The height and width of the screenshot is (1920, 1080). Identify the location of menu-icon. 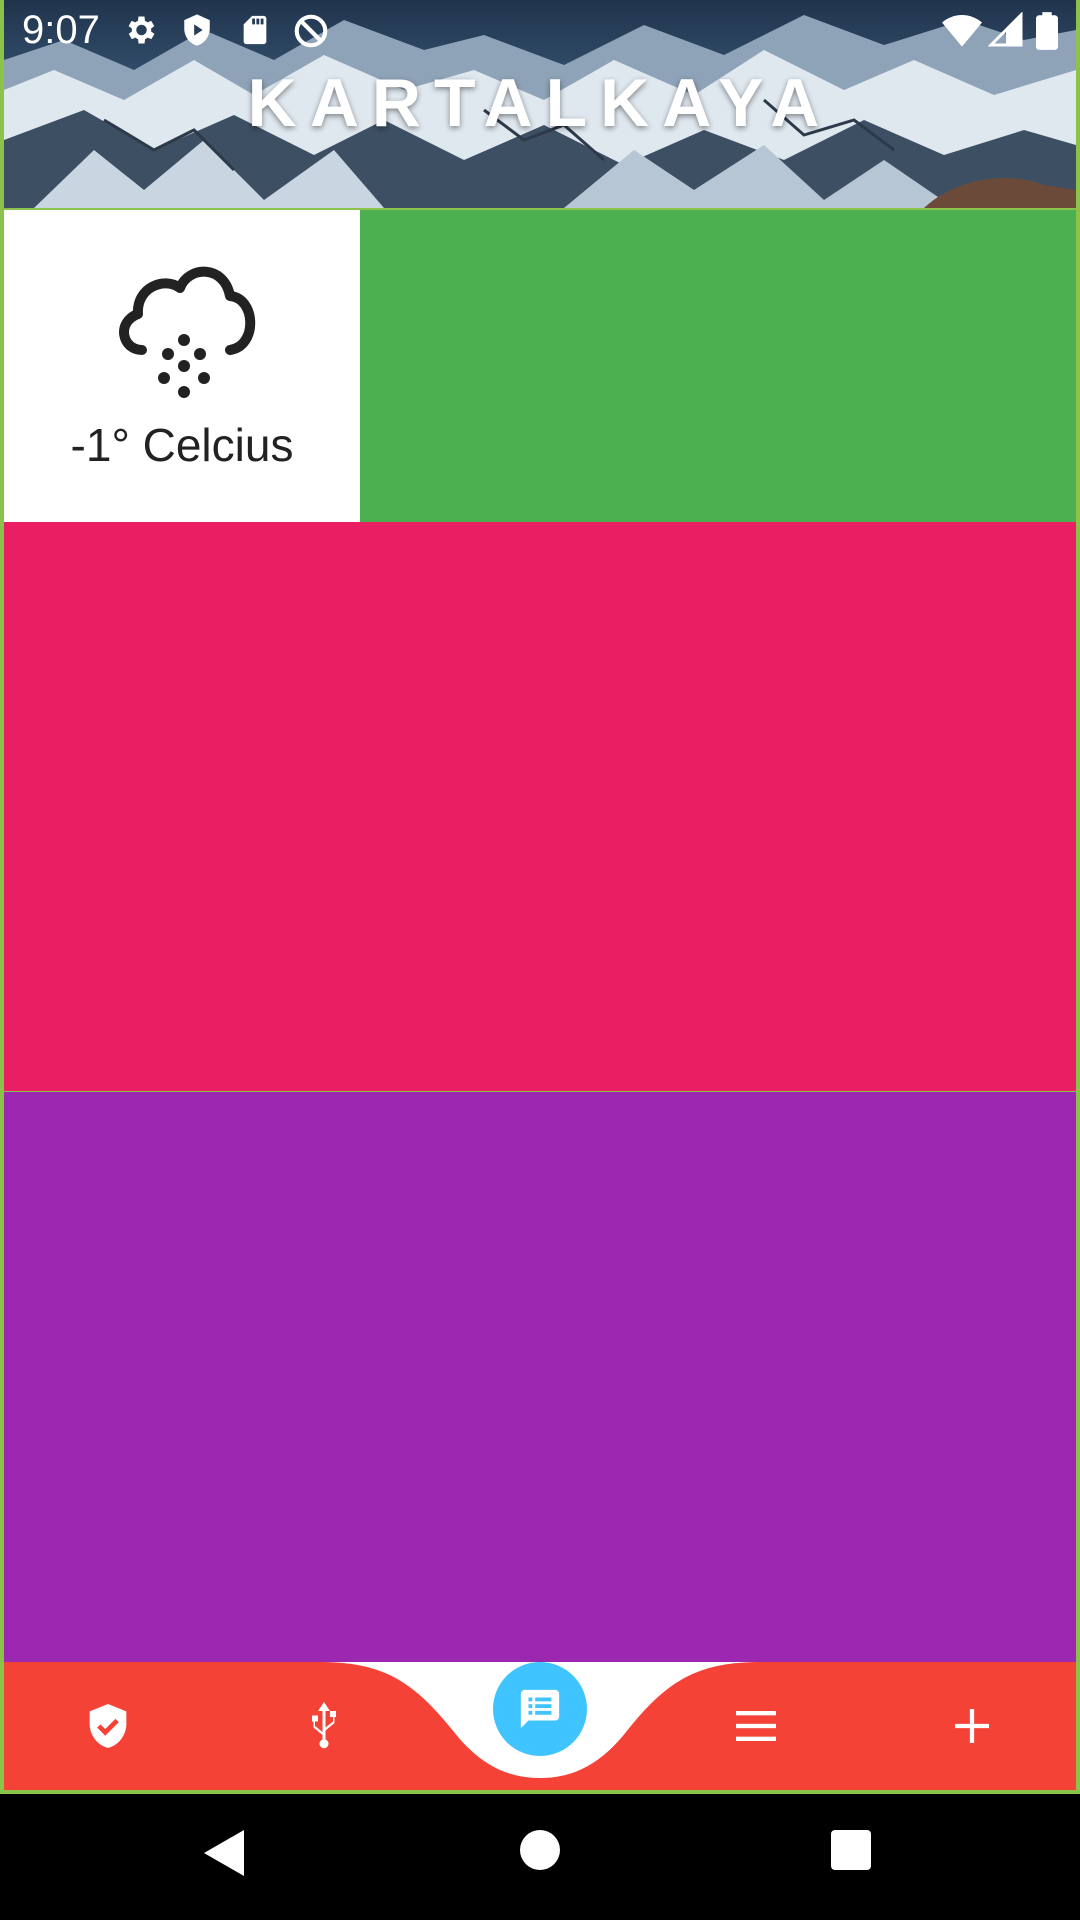
(756, 1726).